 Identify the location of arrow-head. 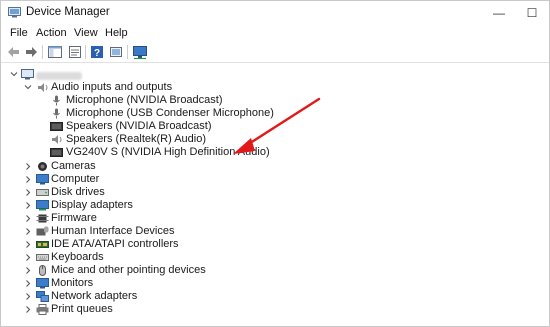
(244, 146).